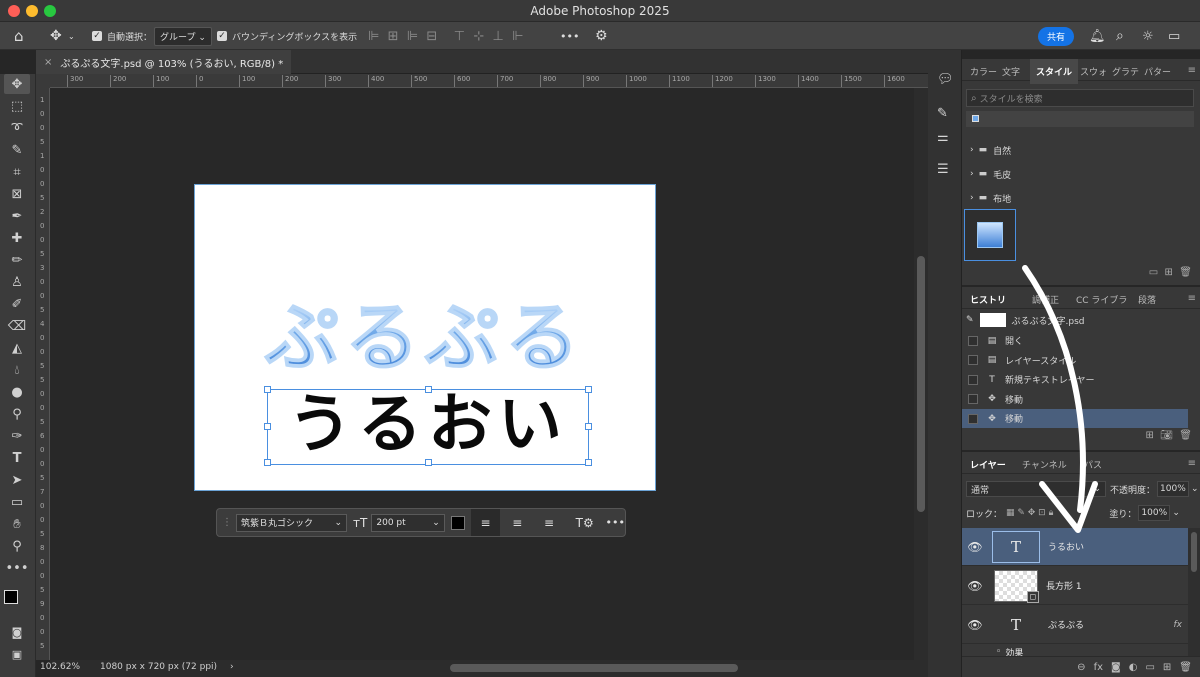 The image size is (1200, 677). What do you see at coordinates (17, 392) in the screenshot?
I see `dodge-tool-icon: ●` at bounding box center [17, 392].